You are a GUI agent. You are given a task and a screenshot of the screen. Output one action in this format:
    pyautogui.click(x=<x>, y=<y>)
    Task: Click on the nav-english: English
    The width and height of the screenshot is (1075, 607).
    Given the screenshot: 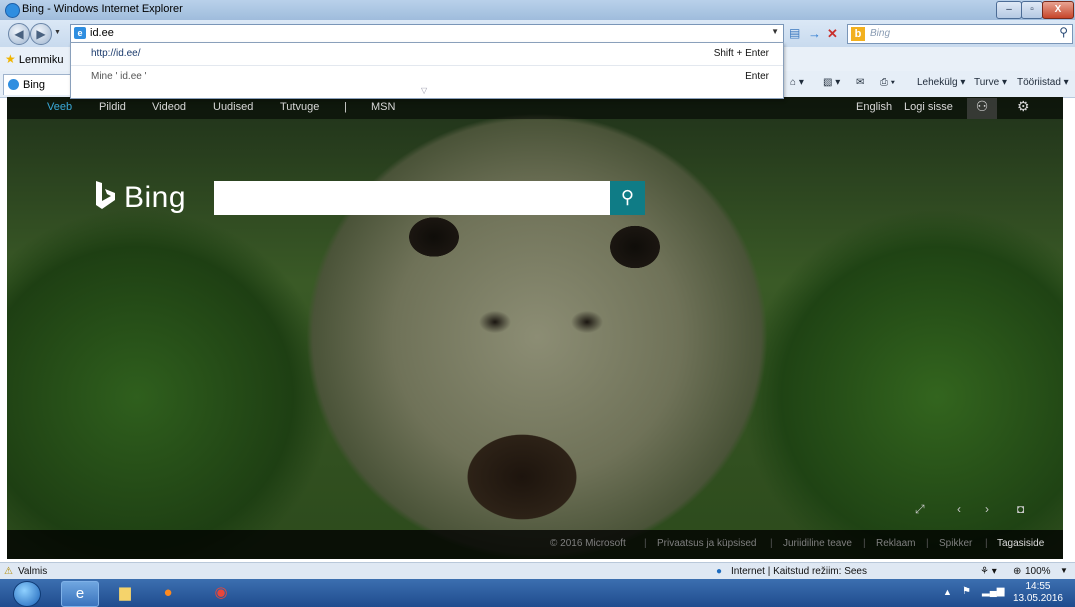 What is the action you would take?
    pyautogui.click(x=874, y=107)
    